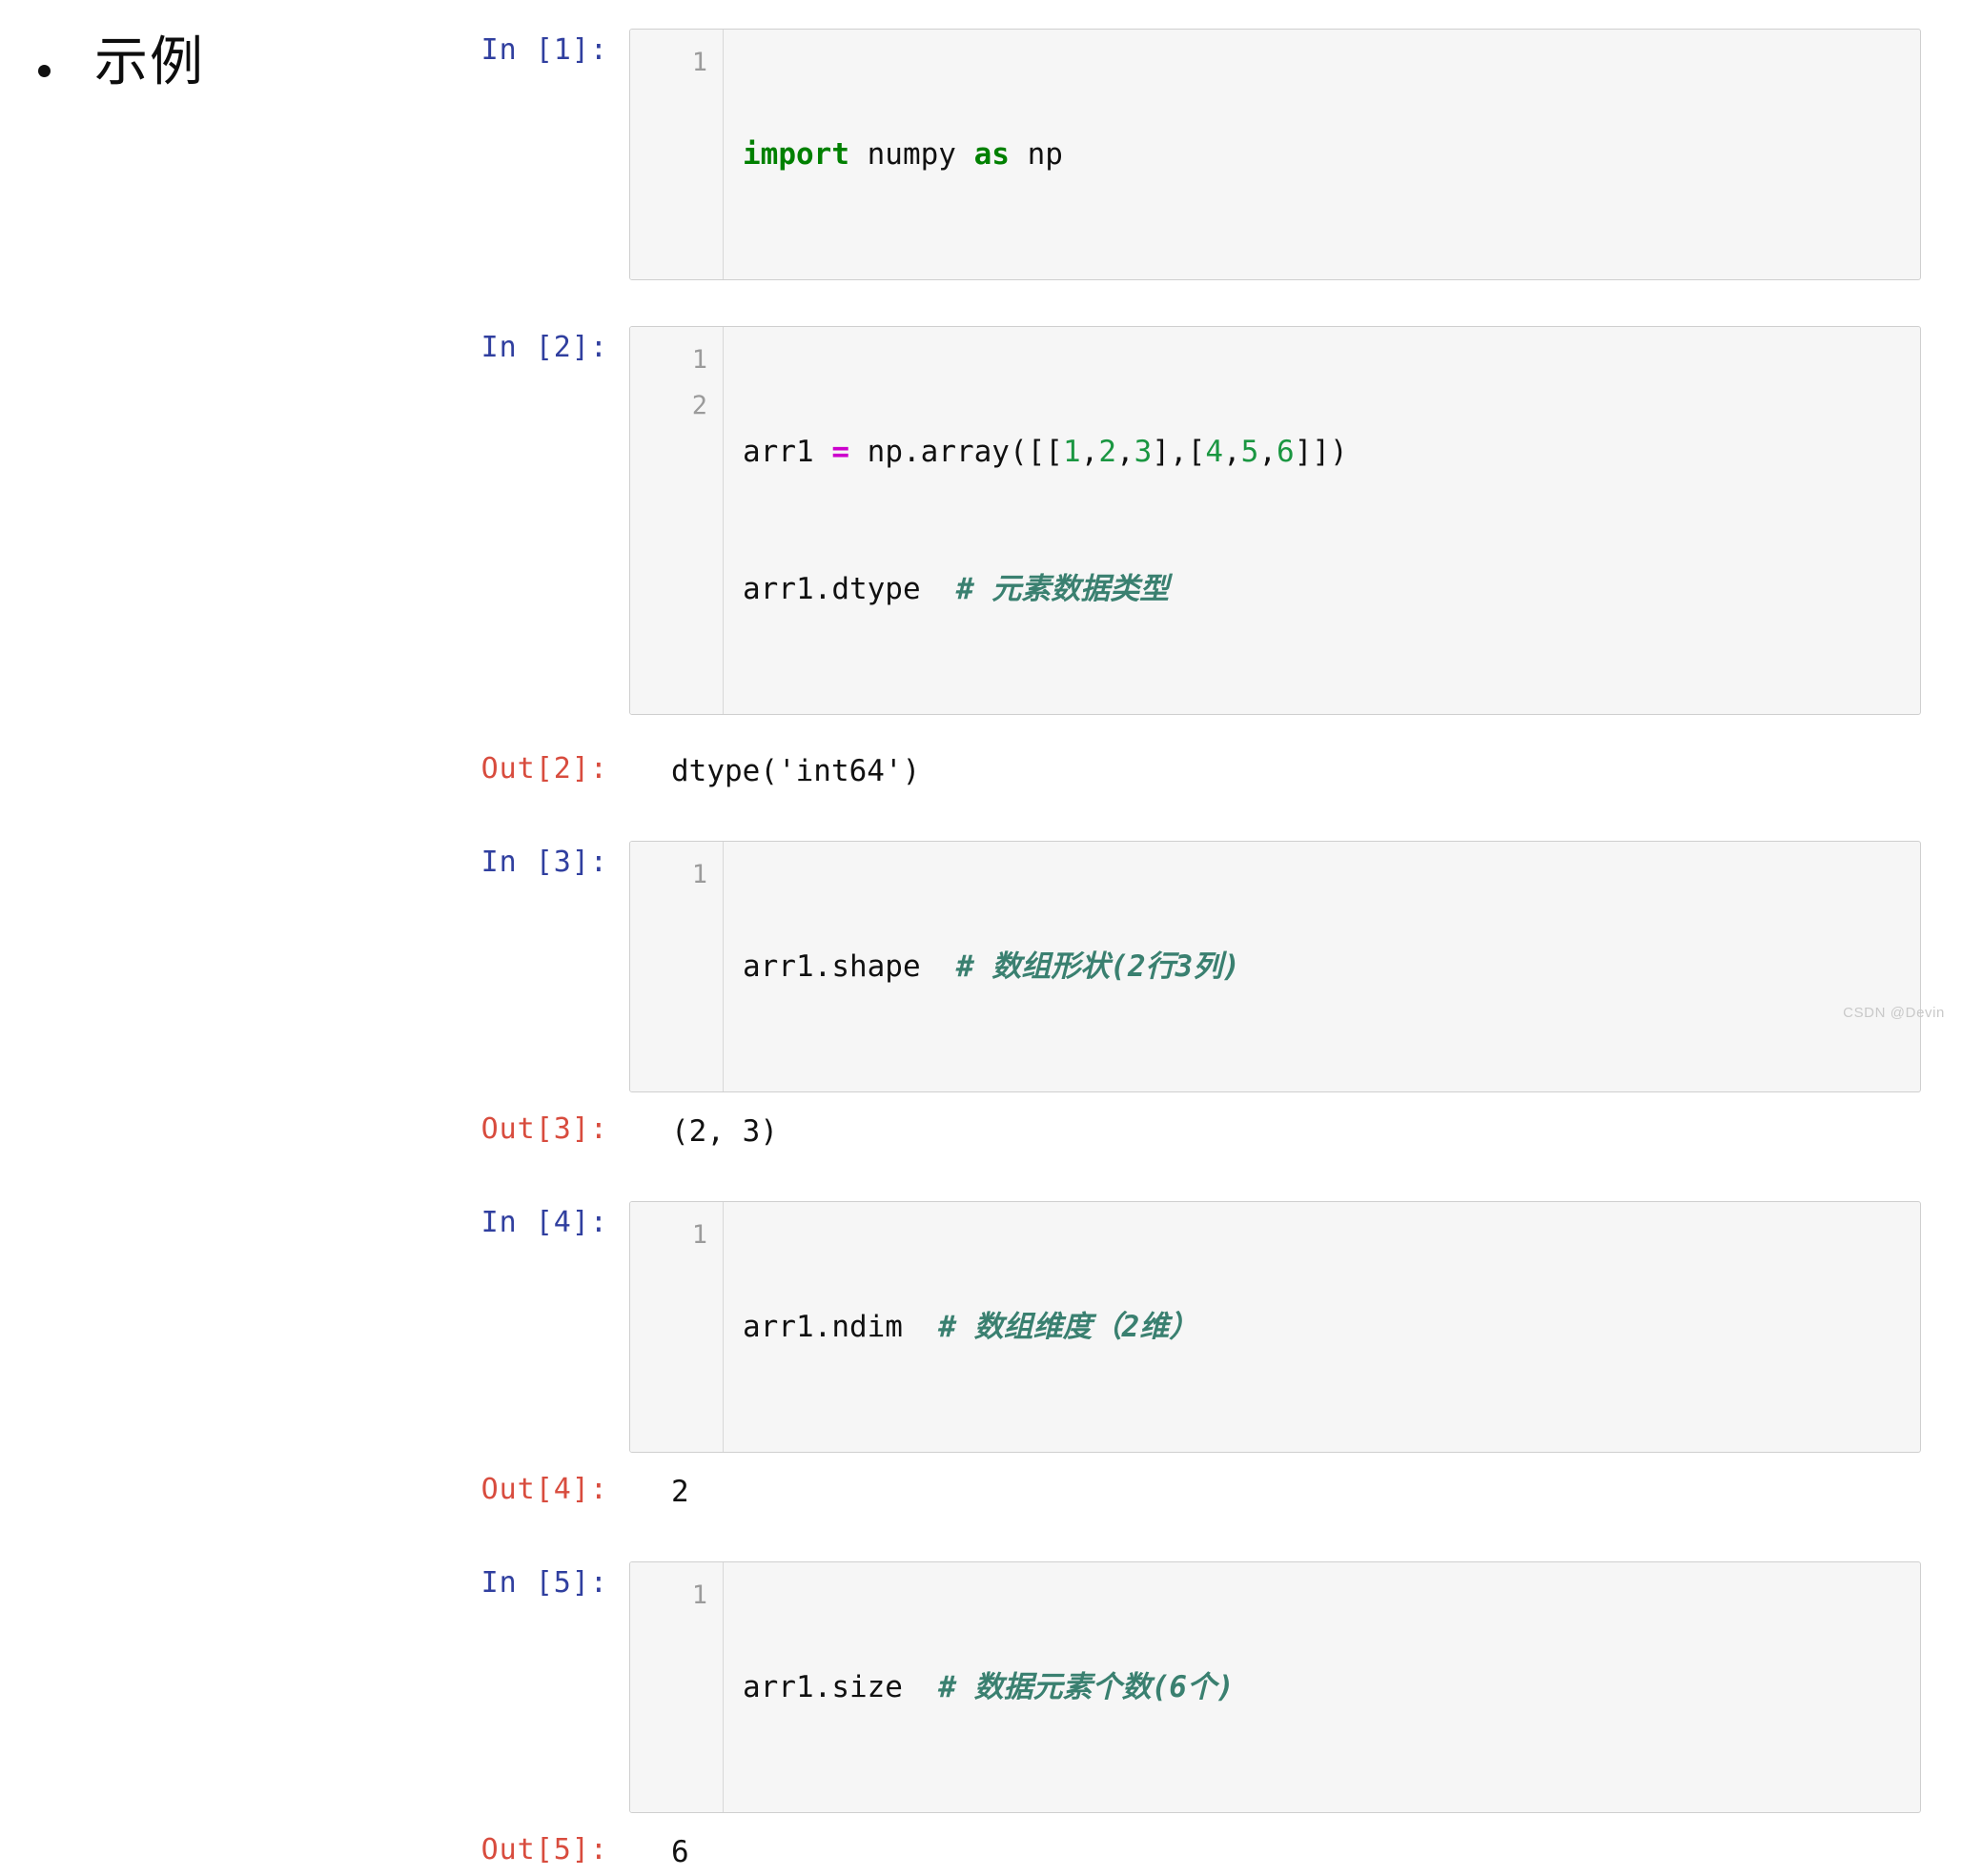  What do you see at coordinates (1045, 452) in the screenshot?
I see `code-line: arr1 = np.array([[1,2,3],[4,5,6]])` at bounding box center [1045, 452].